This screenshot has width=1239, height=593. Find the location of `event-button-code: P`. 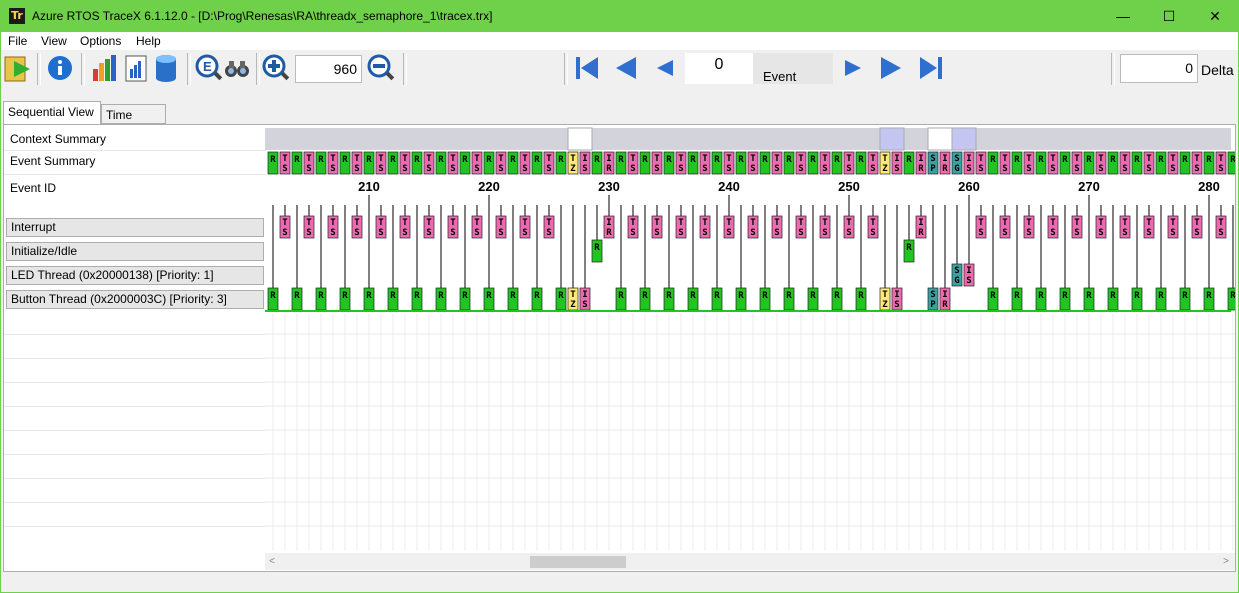

event-button-code: P is located at coordinates (933, 305).